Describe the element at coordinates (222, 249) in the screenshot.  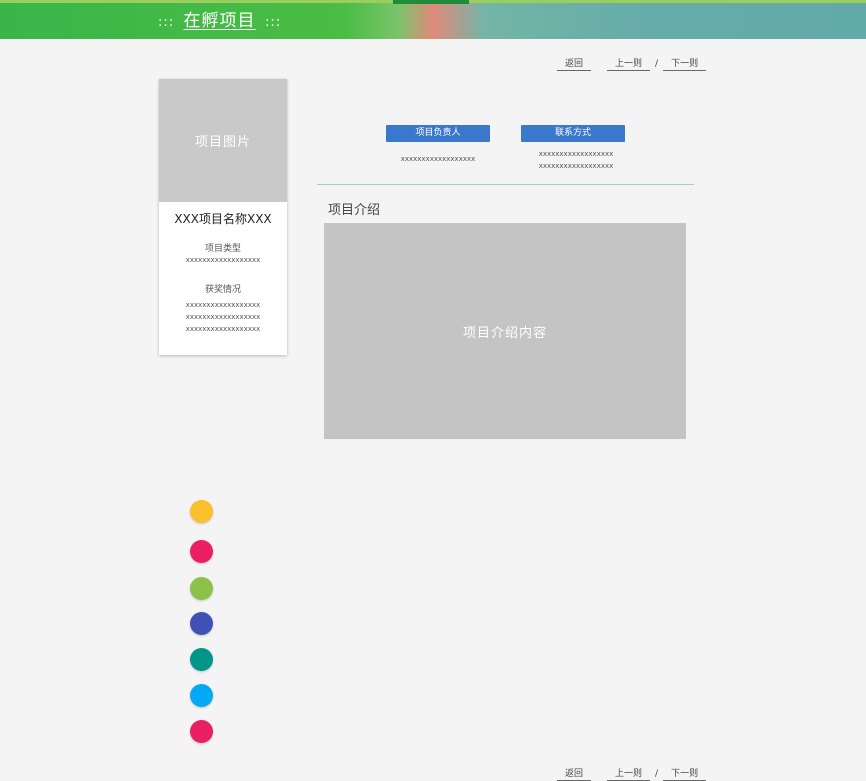
I see `project-type-label: 项目类型` at that location.